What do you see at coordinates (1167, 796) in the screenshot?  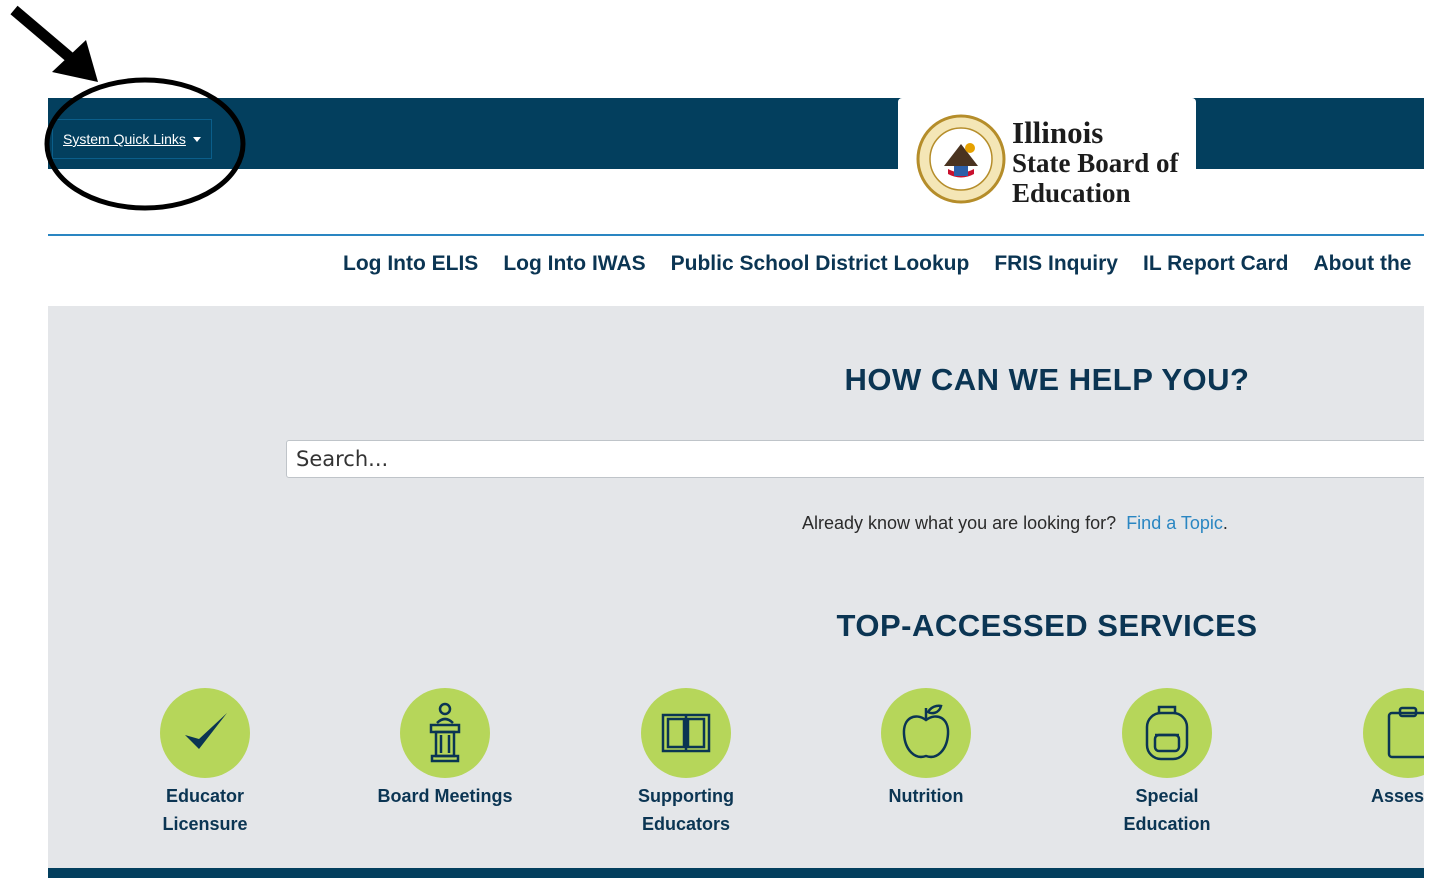 I see `service-label-line1: Special` at bounding box center [1167, 796].